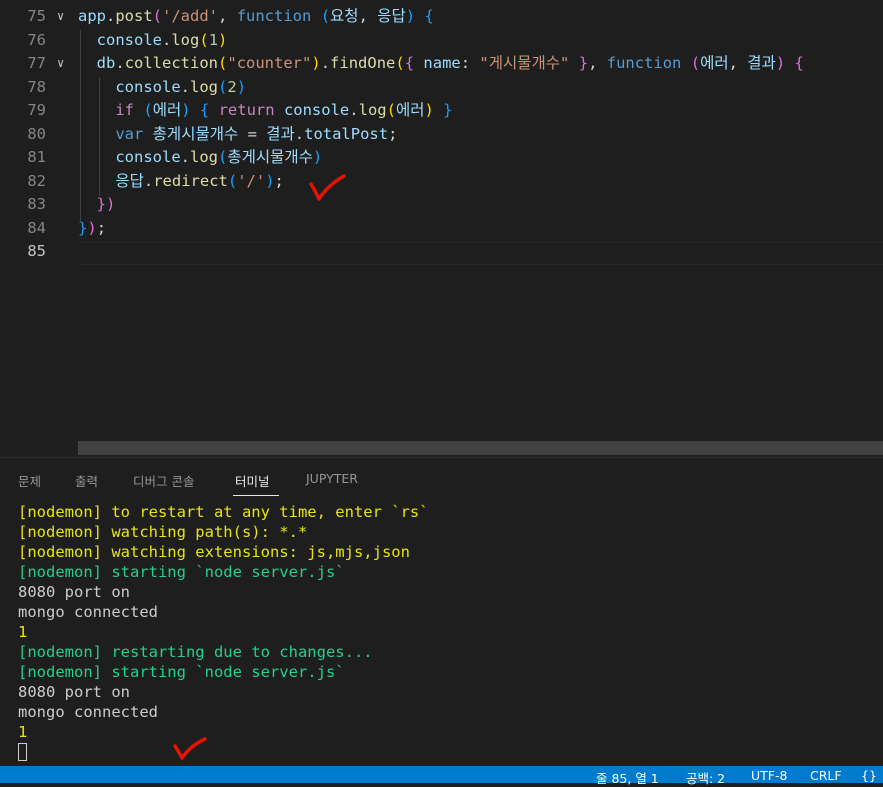 The height and width of the screenshot is (787, 883). I want to click on code-text: app.post('/add', function (요청, 응답) {, so click(256, 17).